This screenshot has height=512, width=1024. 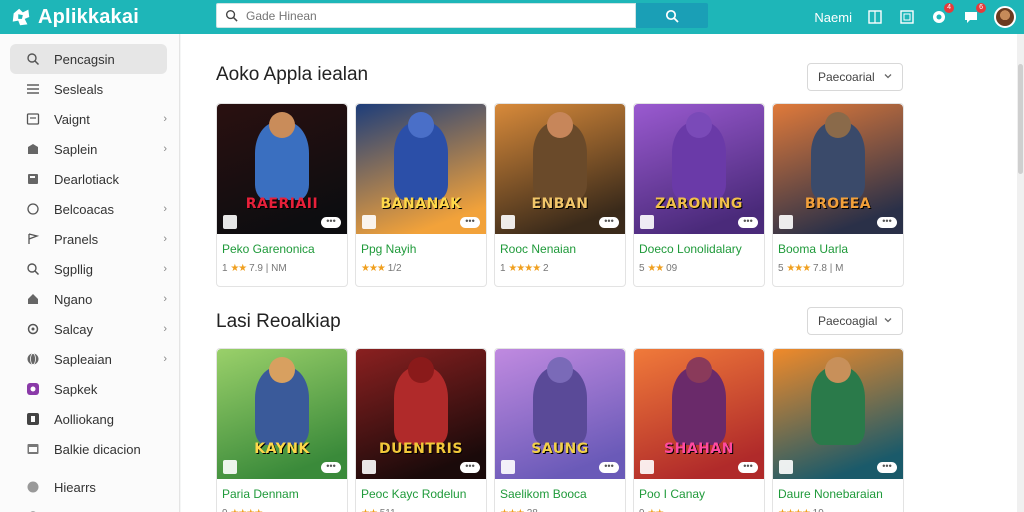 I want to click on grid-icon, so click(x=875, y=17).